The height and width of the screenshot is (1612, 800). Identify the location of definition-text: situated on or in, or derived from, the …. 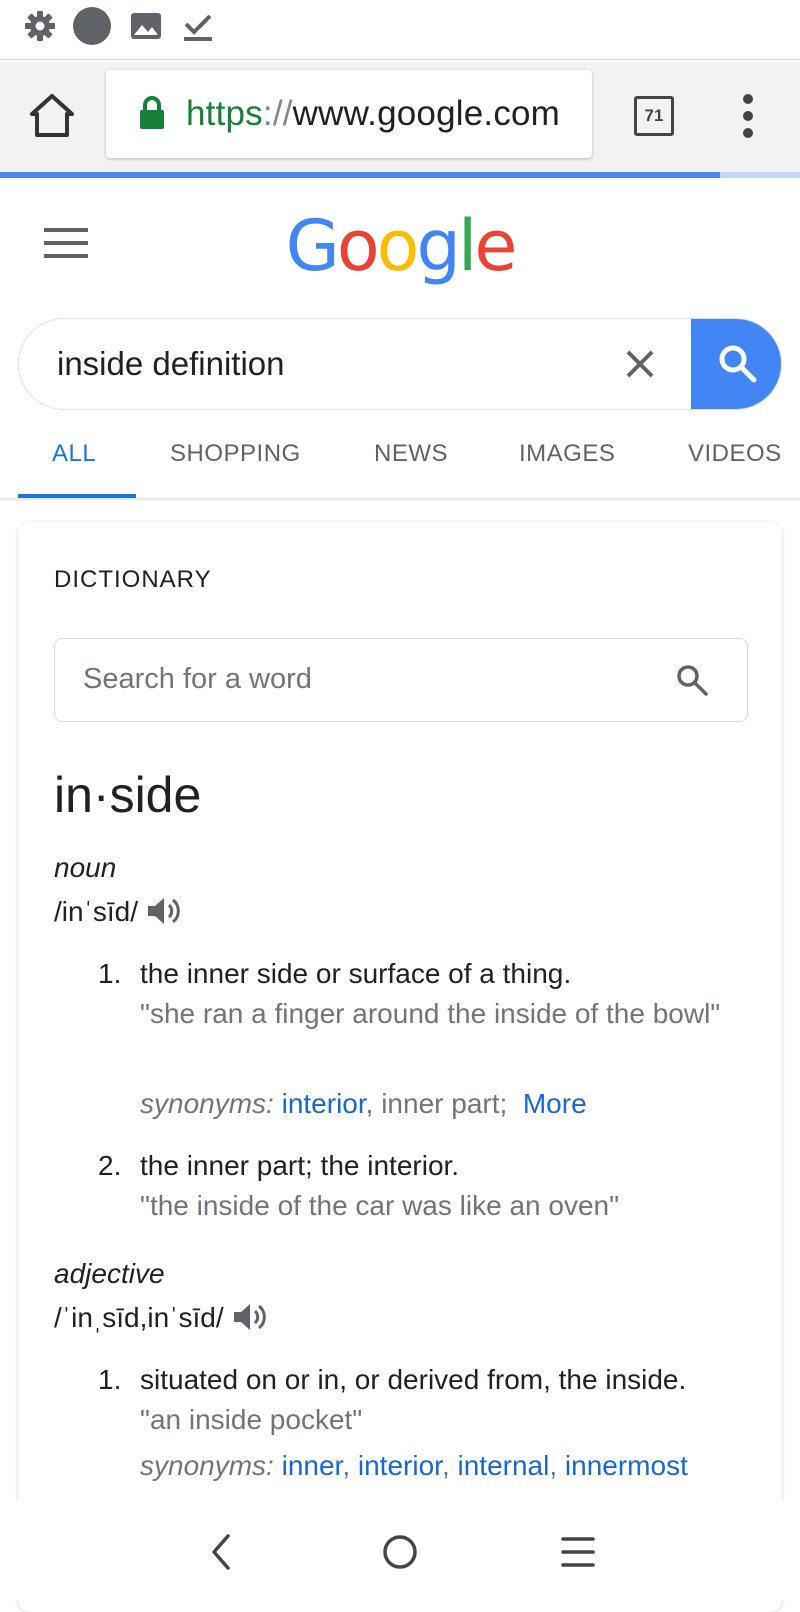
(413, 1379).